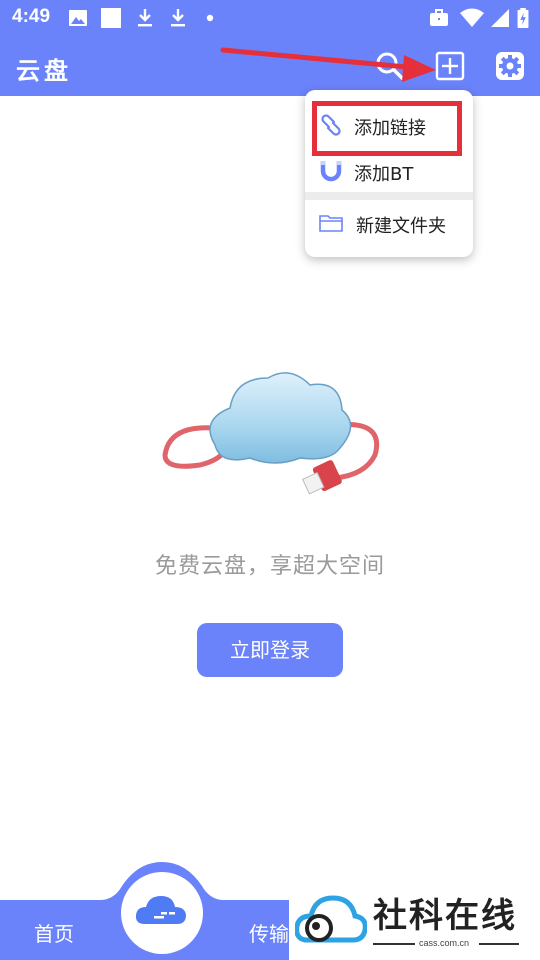  I want to click on settings-gear-icon, so click(510, 66).